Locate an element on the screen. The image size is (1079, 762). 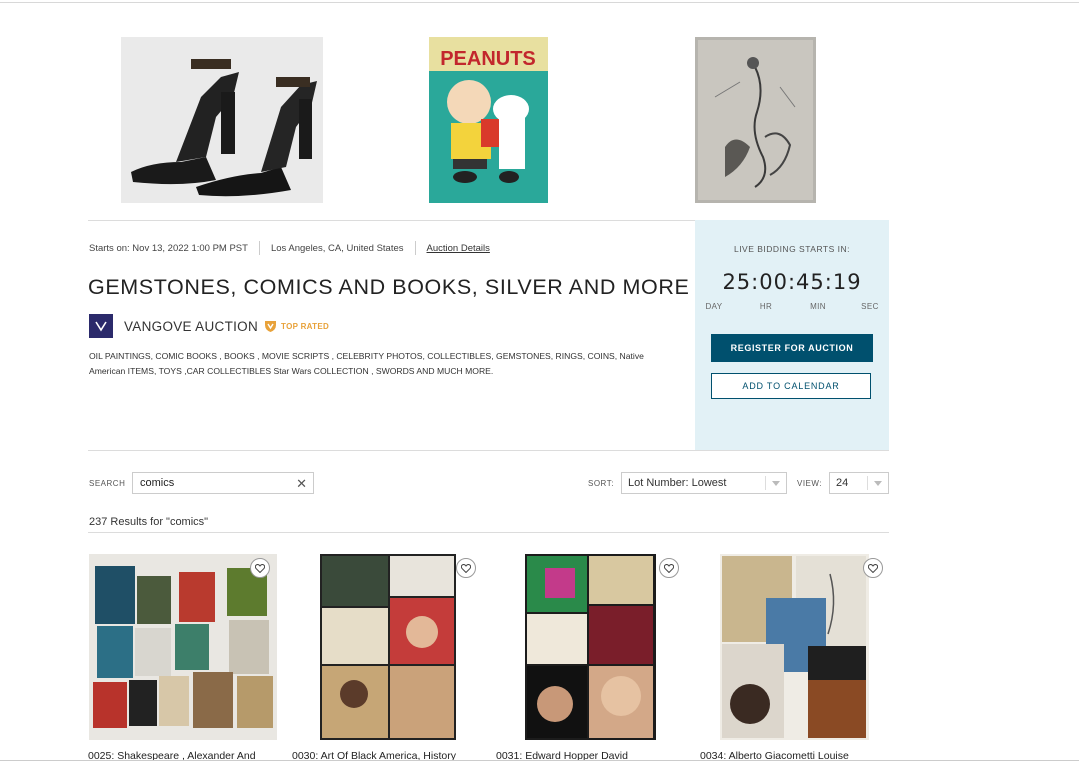
top-rated-badge: TOP RATED is located at coordinates (297, 326).